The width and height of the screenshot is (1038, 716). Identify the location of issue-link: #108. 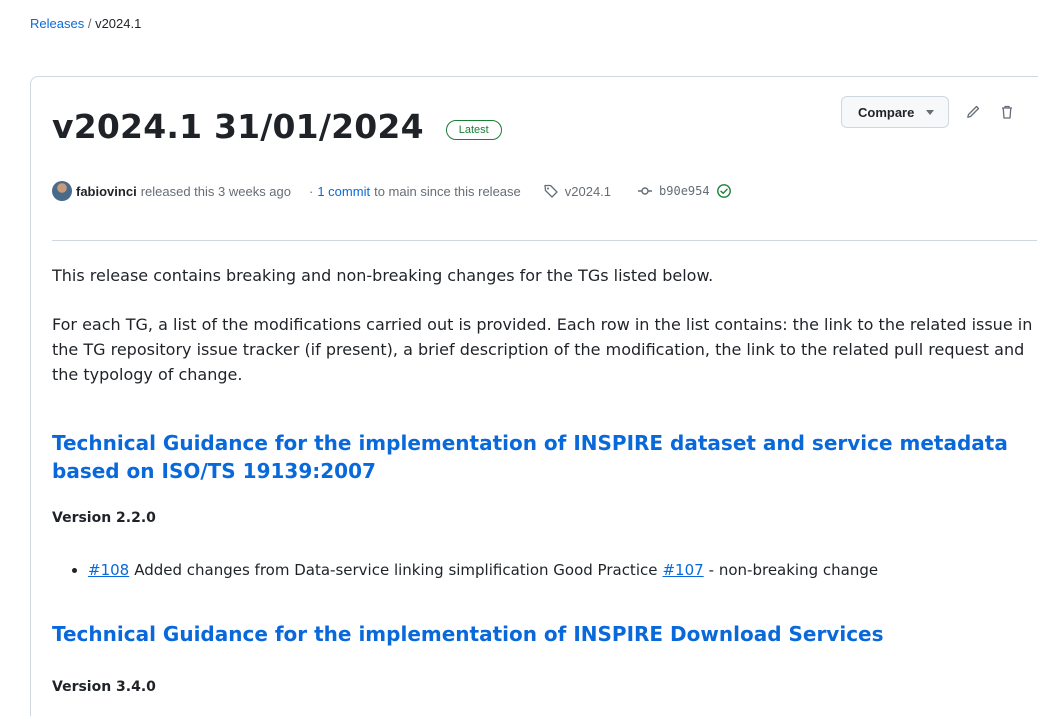
(108, 570).